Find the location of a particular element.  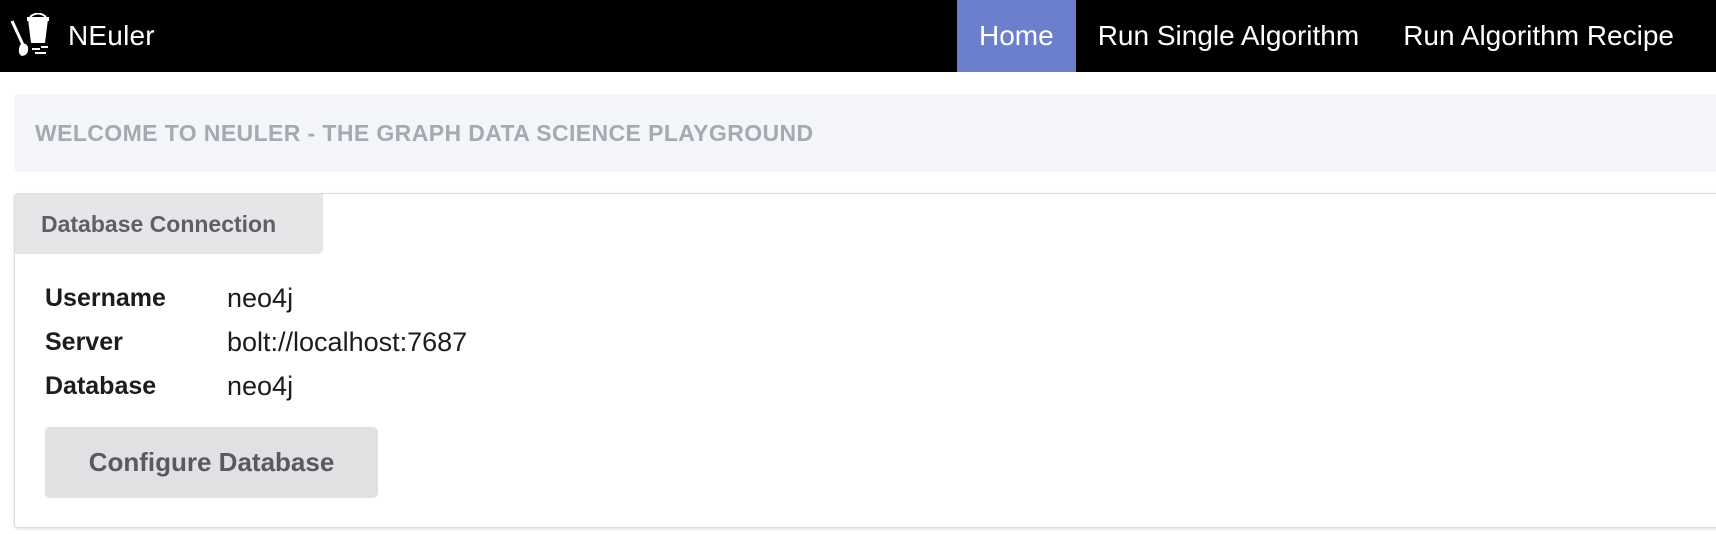

server-row: Server bolt://localhost:7687 is located at coordinates (256, 342).